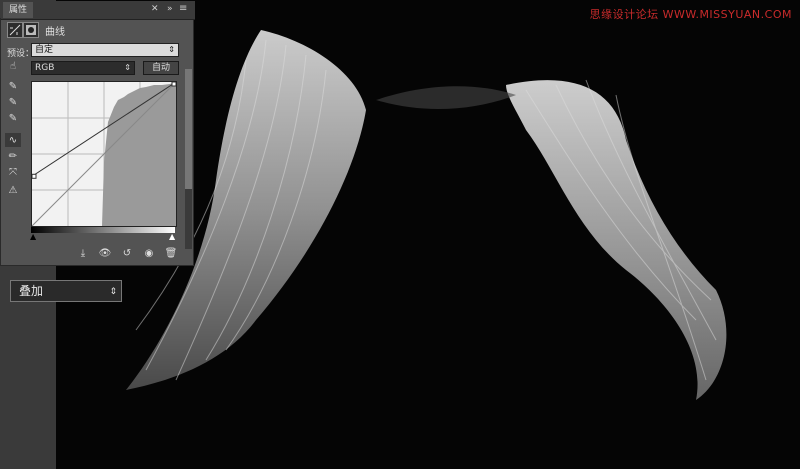 The image size is (800, 469). What do you see at coordinates (171, 253) in the screenshot?
I see `delete-icon: 🗑` at bounding box center [171, 253].